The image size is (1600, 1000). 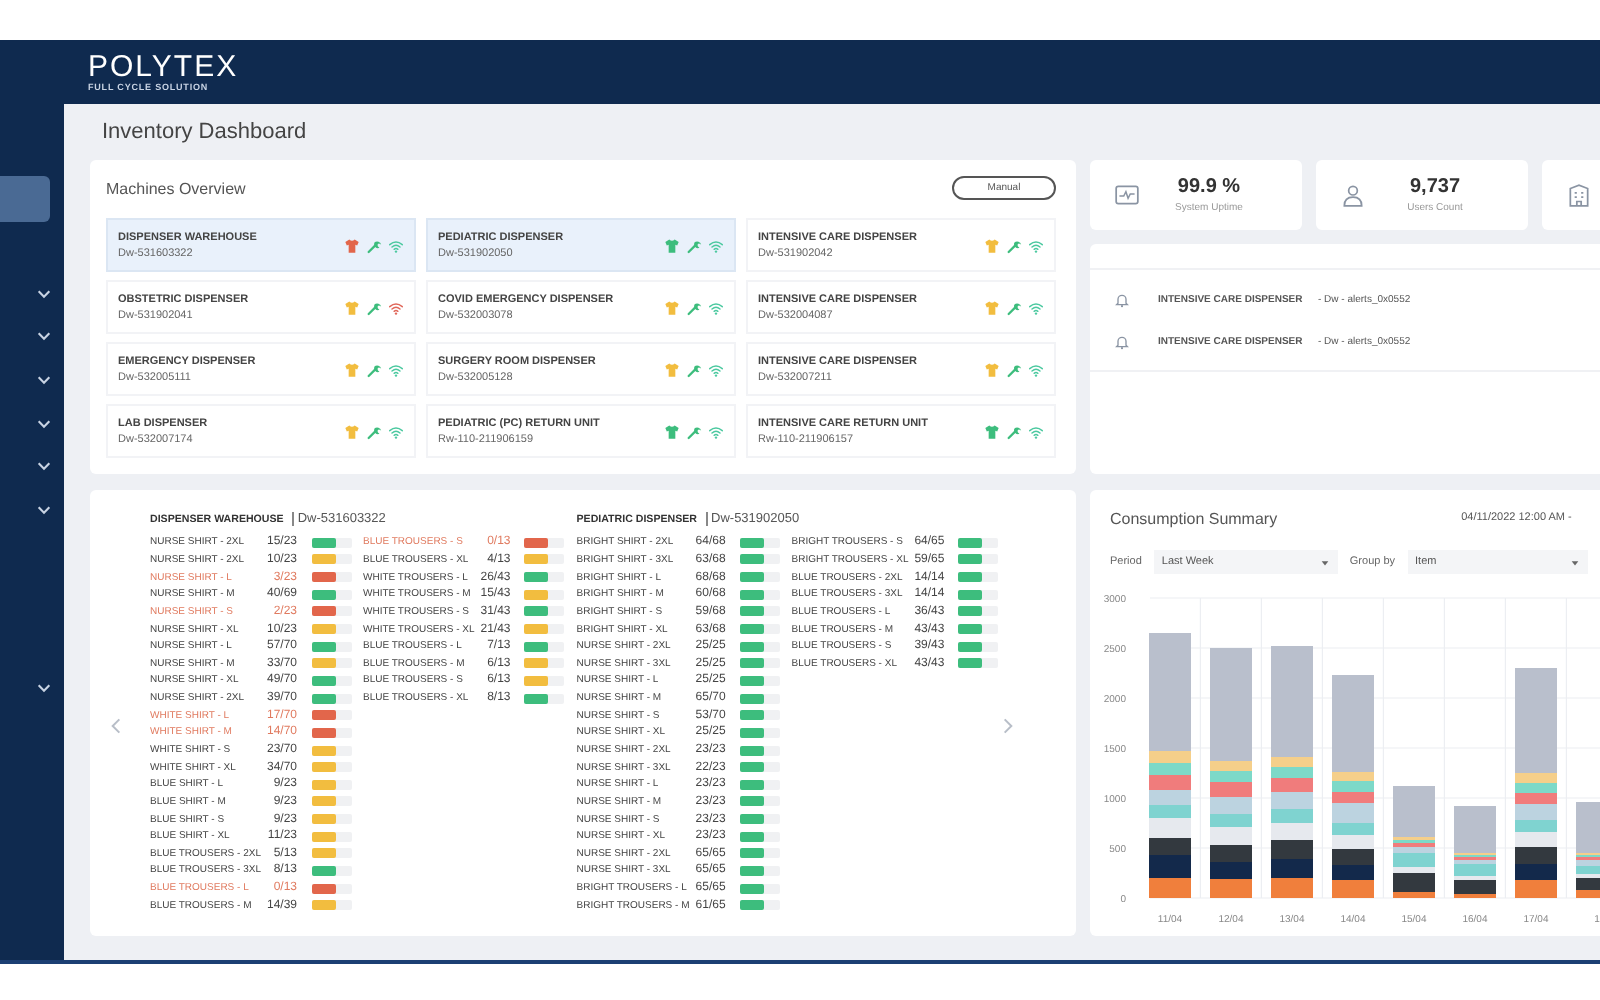 I want to click on panel-title: Machines Overview, so click(x=176, y=188).